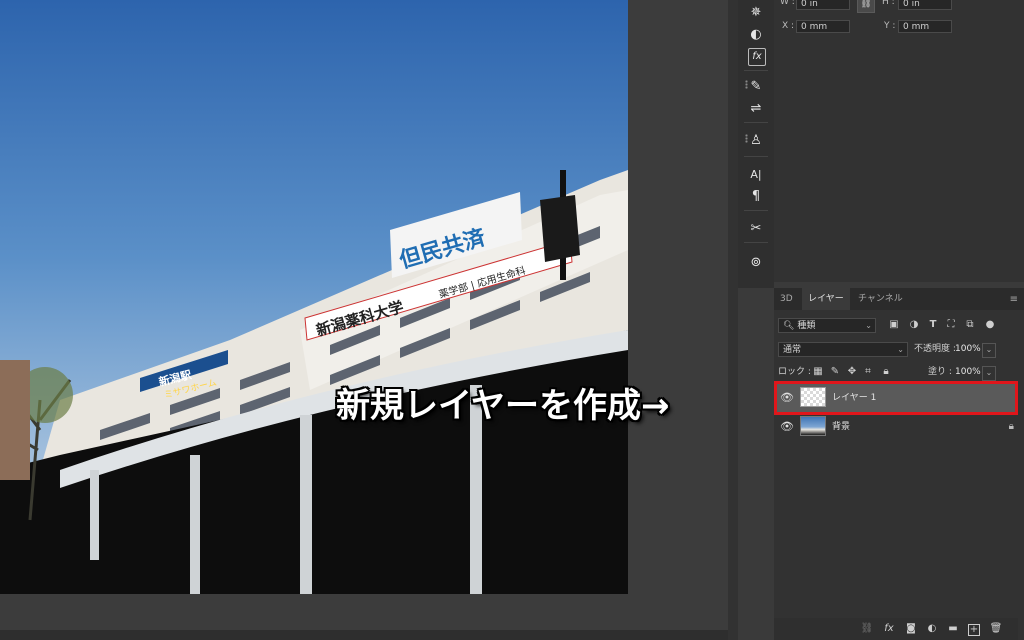  Describe the element at coordinates (756, 228) in the screenshot. I see `scissors-tools-icon: ✂` at that location.